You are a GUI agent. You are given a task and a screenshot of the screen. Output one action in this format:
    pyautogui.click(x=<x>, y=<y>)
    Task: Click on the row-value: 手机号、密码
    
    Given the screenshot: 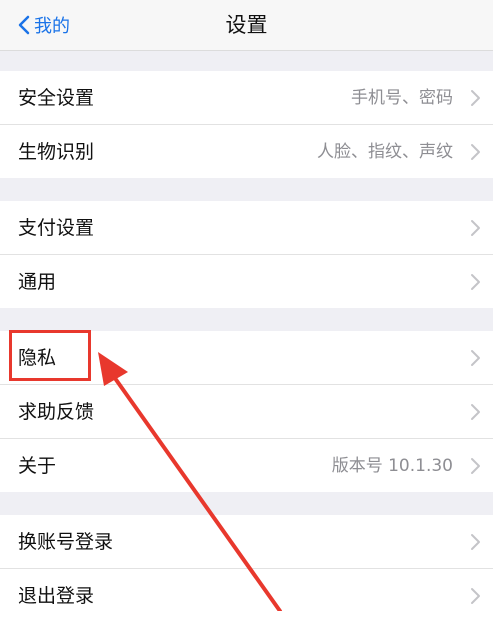 What is the action you would take?
    pyautogui.click(x=402, y=97)
    